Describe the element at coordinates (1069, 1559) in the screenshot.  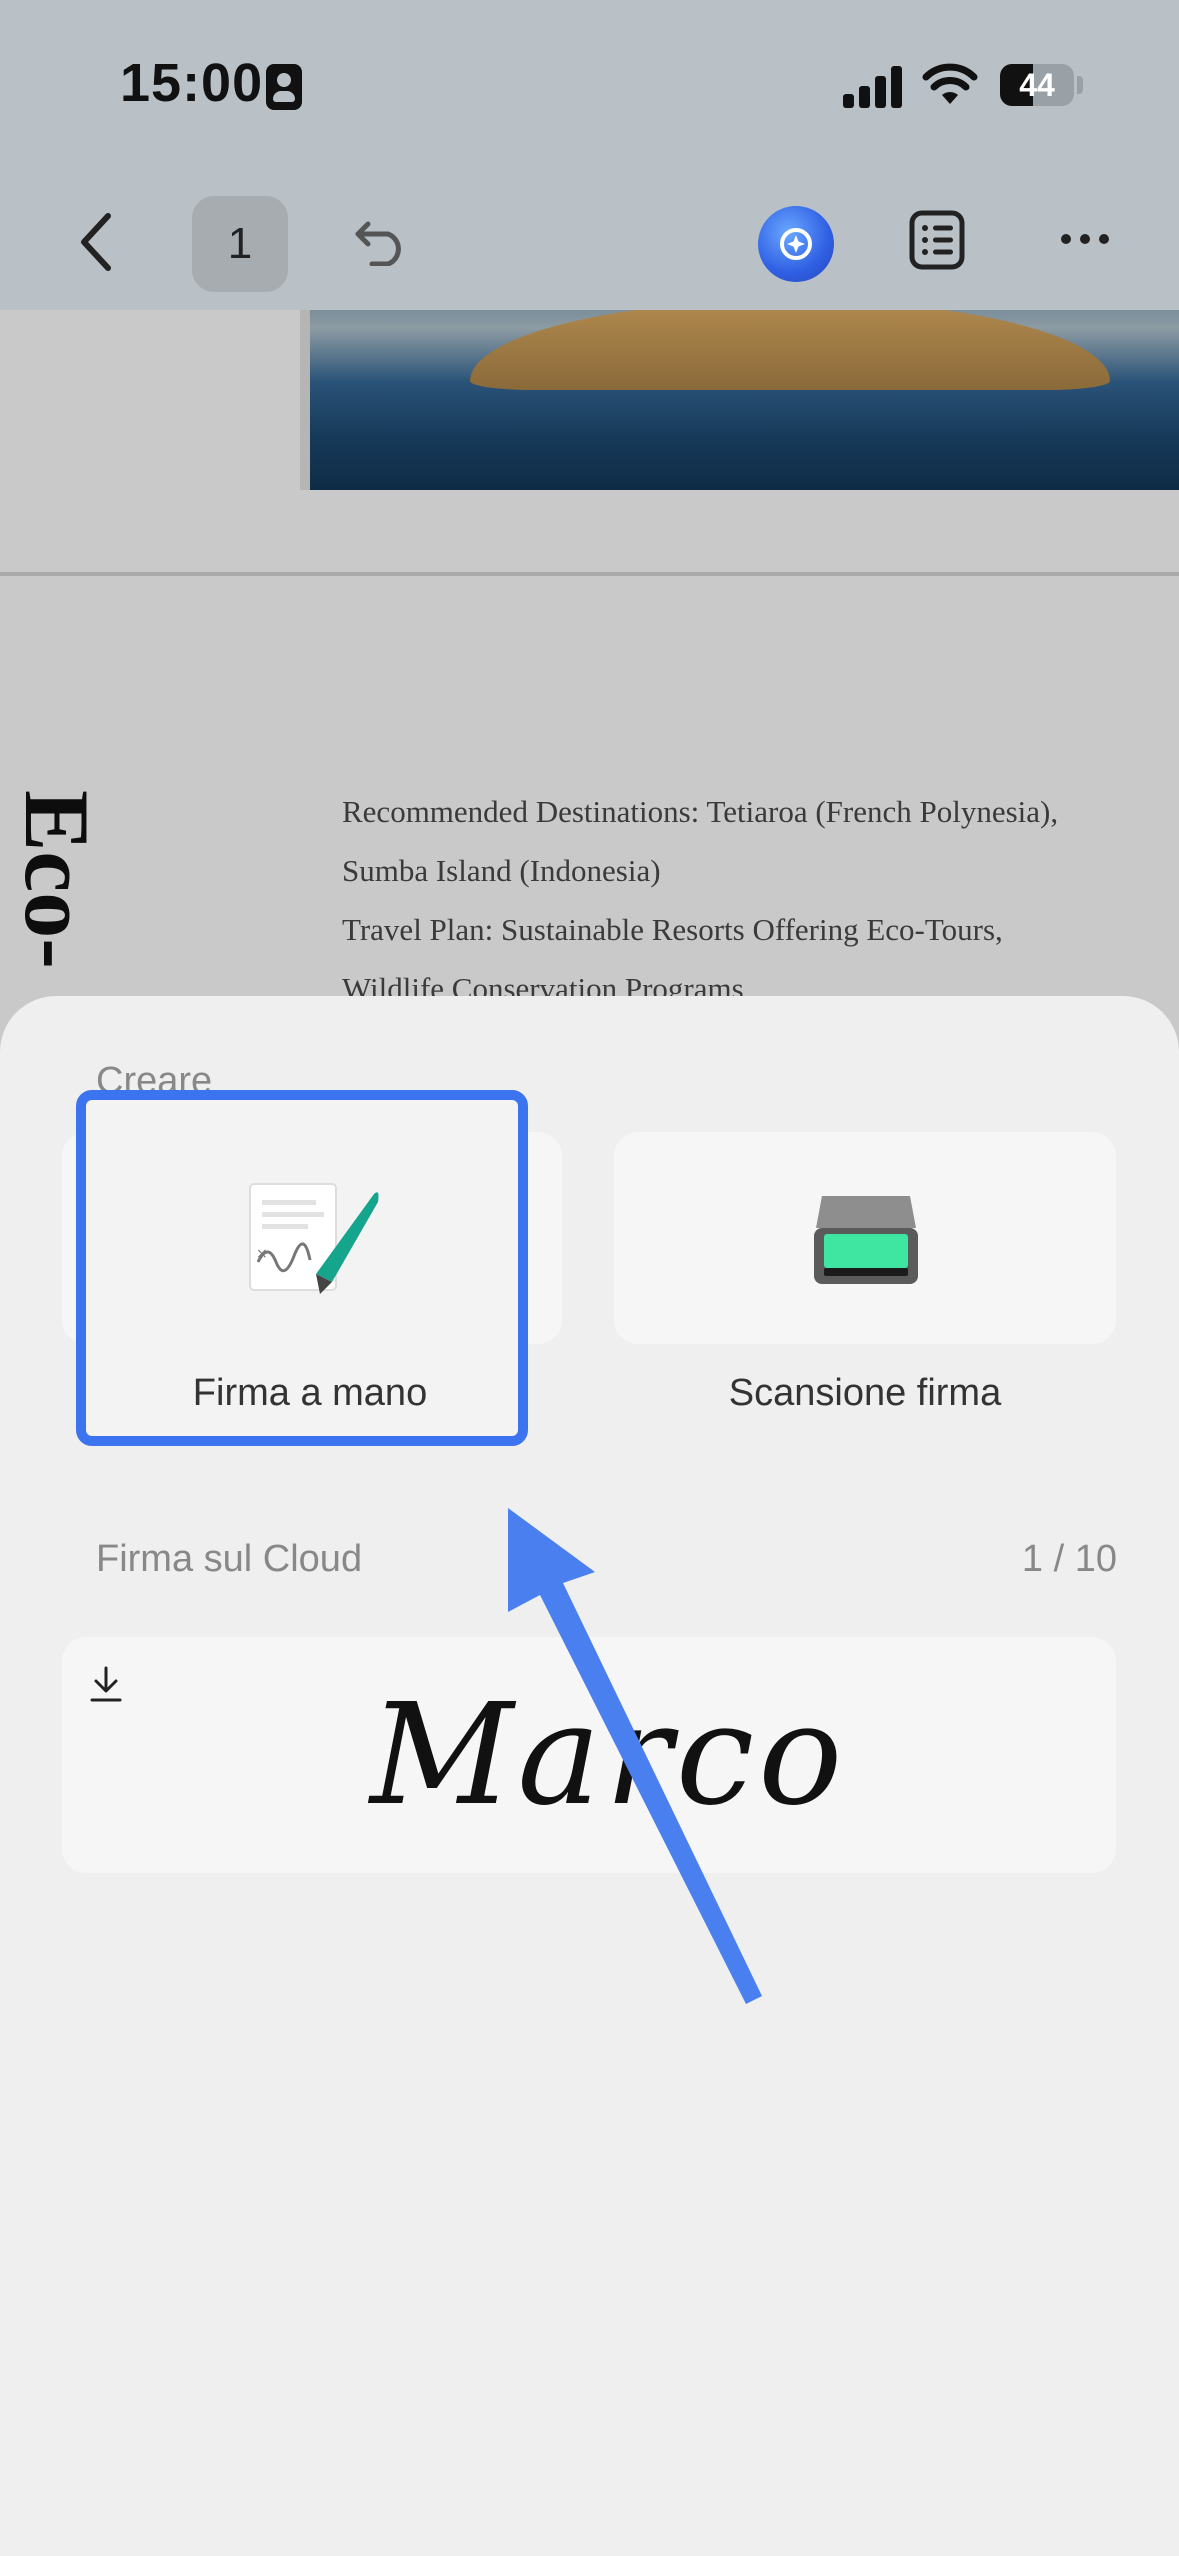
I see `cloud-signature-count: 1 / 10` at that location.